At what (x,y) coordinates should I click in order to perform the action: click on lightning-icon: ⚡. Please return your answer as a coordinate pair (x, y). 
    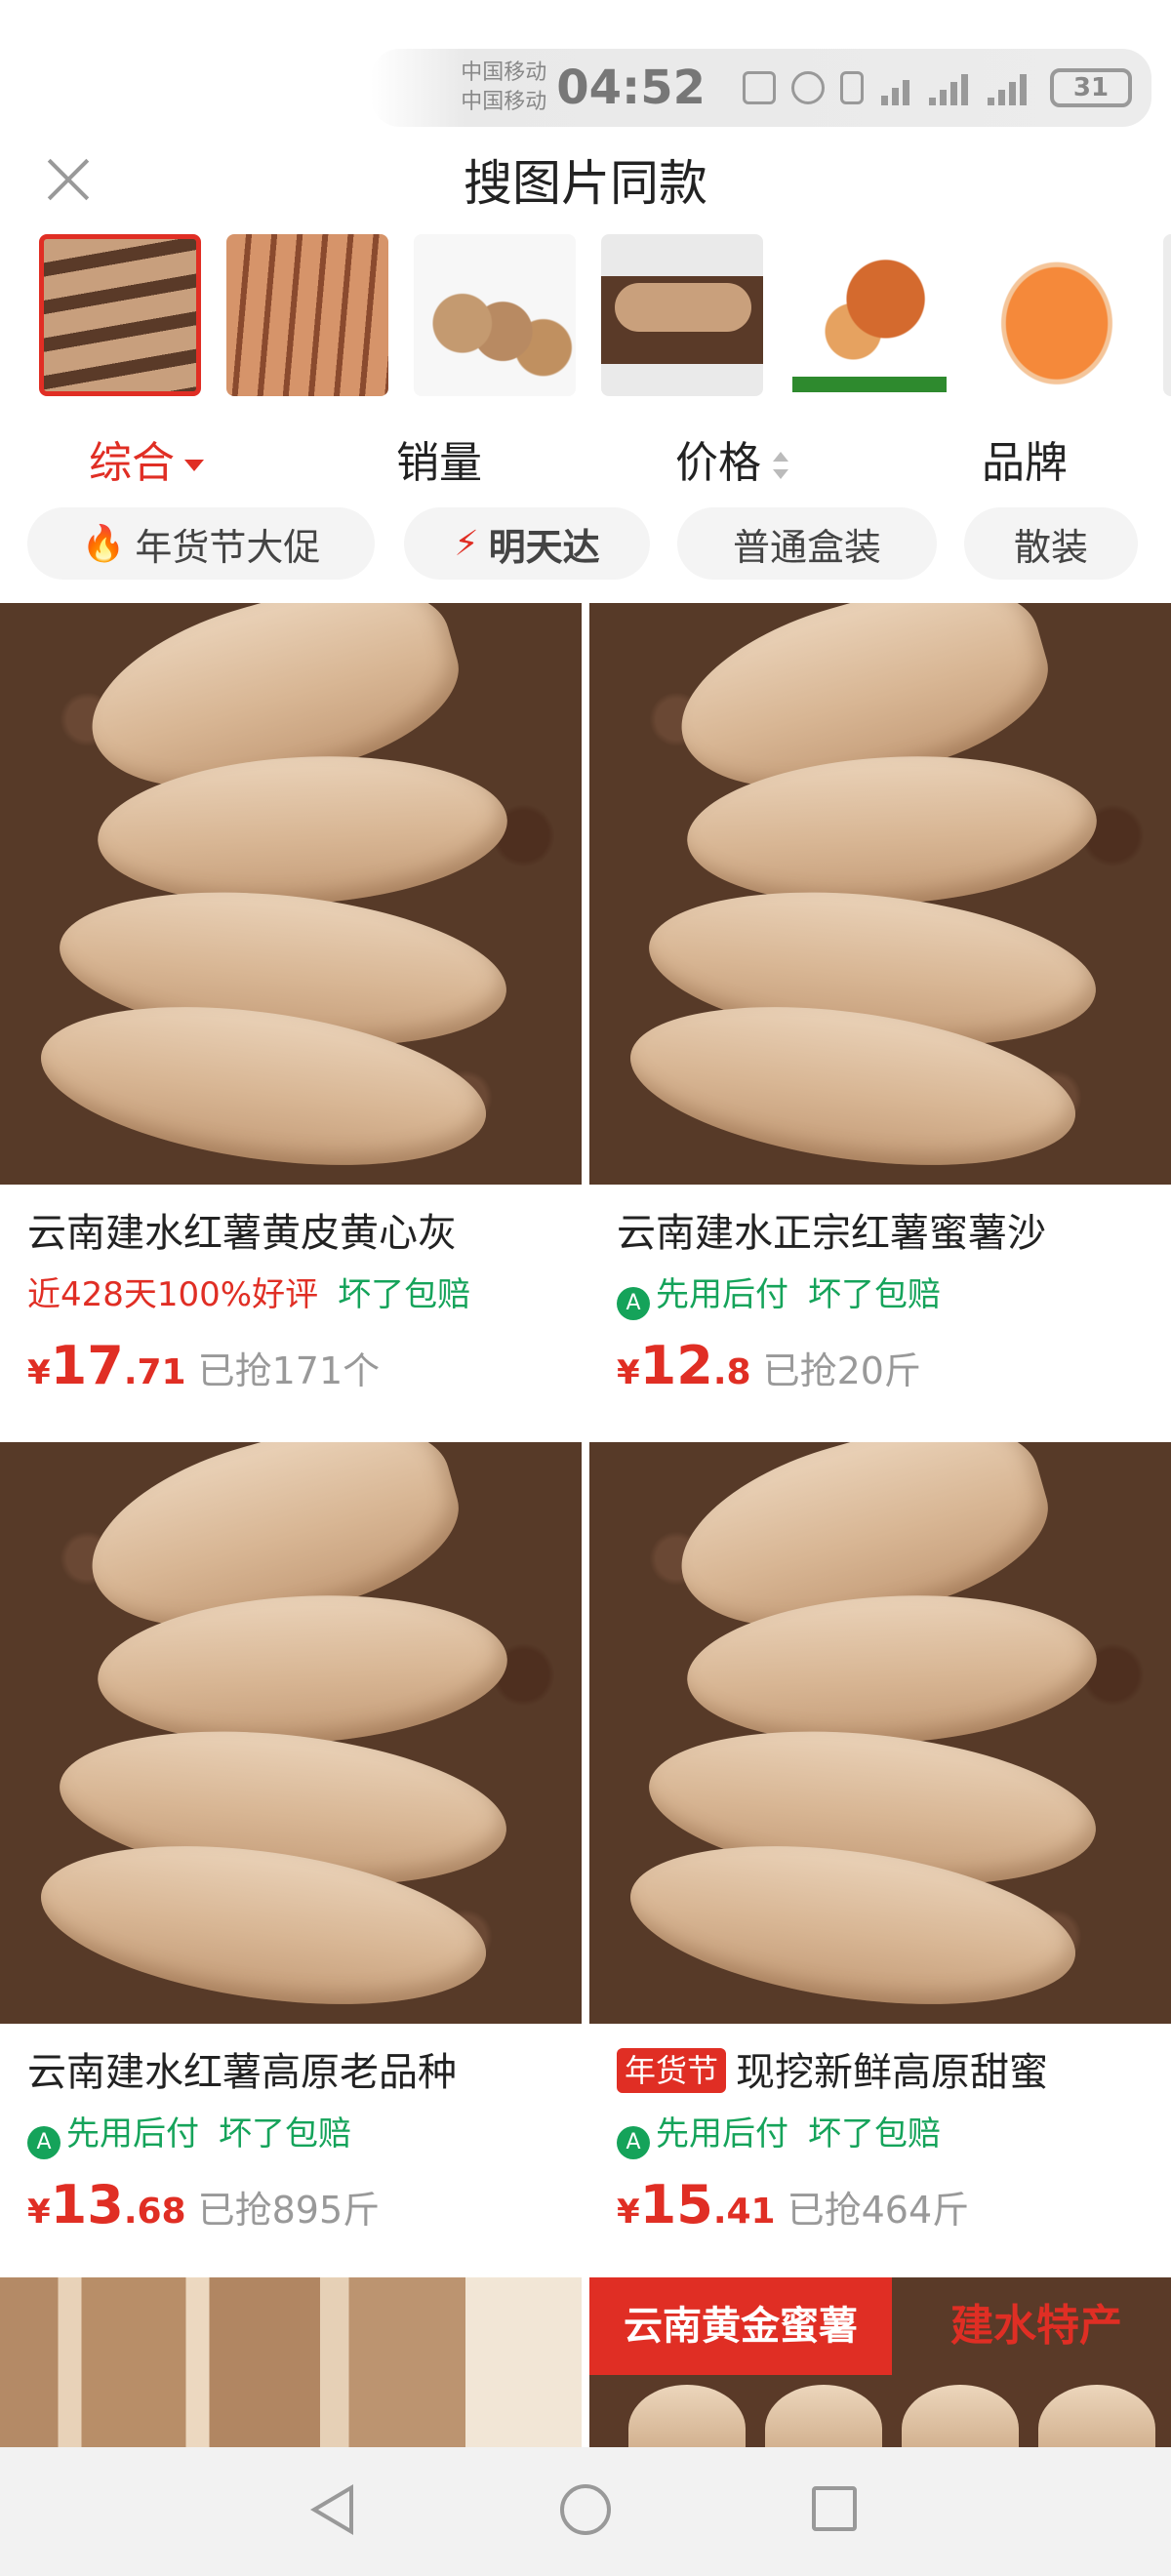
    Looking at the image, I should click on (466, 543).